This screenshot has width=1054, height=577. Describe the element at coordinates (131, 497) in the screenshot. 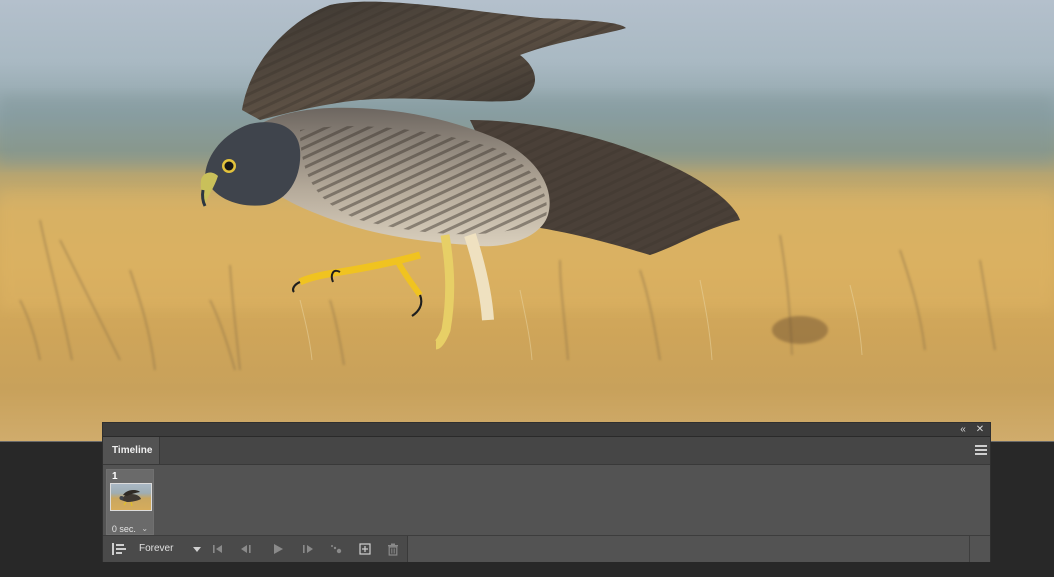

I see `frame-thumbnail` at that location.